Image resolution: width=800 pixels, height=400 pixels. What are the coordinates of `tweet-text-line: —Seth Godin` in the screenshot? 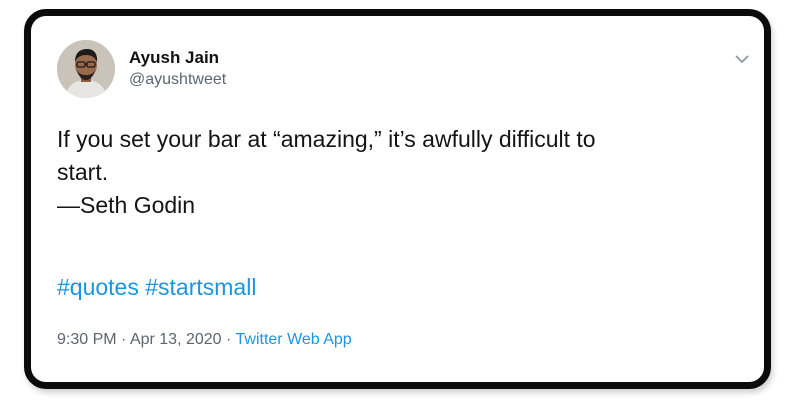 It's located at (126, 205).